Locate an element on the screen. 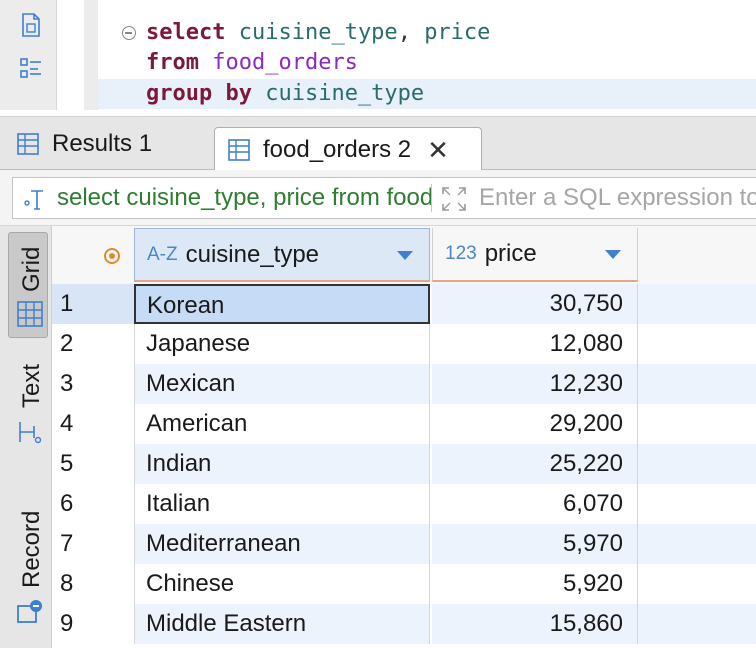  cell-cuisine-type: Middle Eastern is located at coordinates (282, 624).